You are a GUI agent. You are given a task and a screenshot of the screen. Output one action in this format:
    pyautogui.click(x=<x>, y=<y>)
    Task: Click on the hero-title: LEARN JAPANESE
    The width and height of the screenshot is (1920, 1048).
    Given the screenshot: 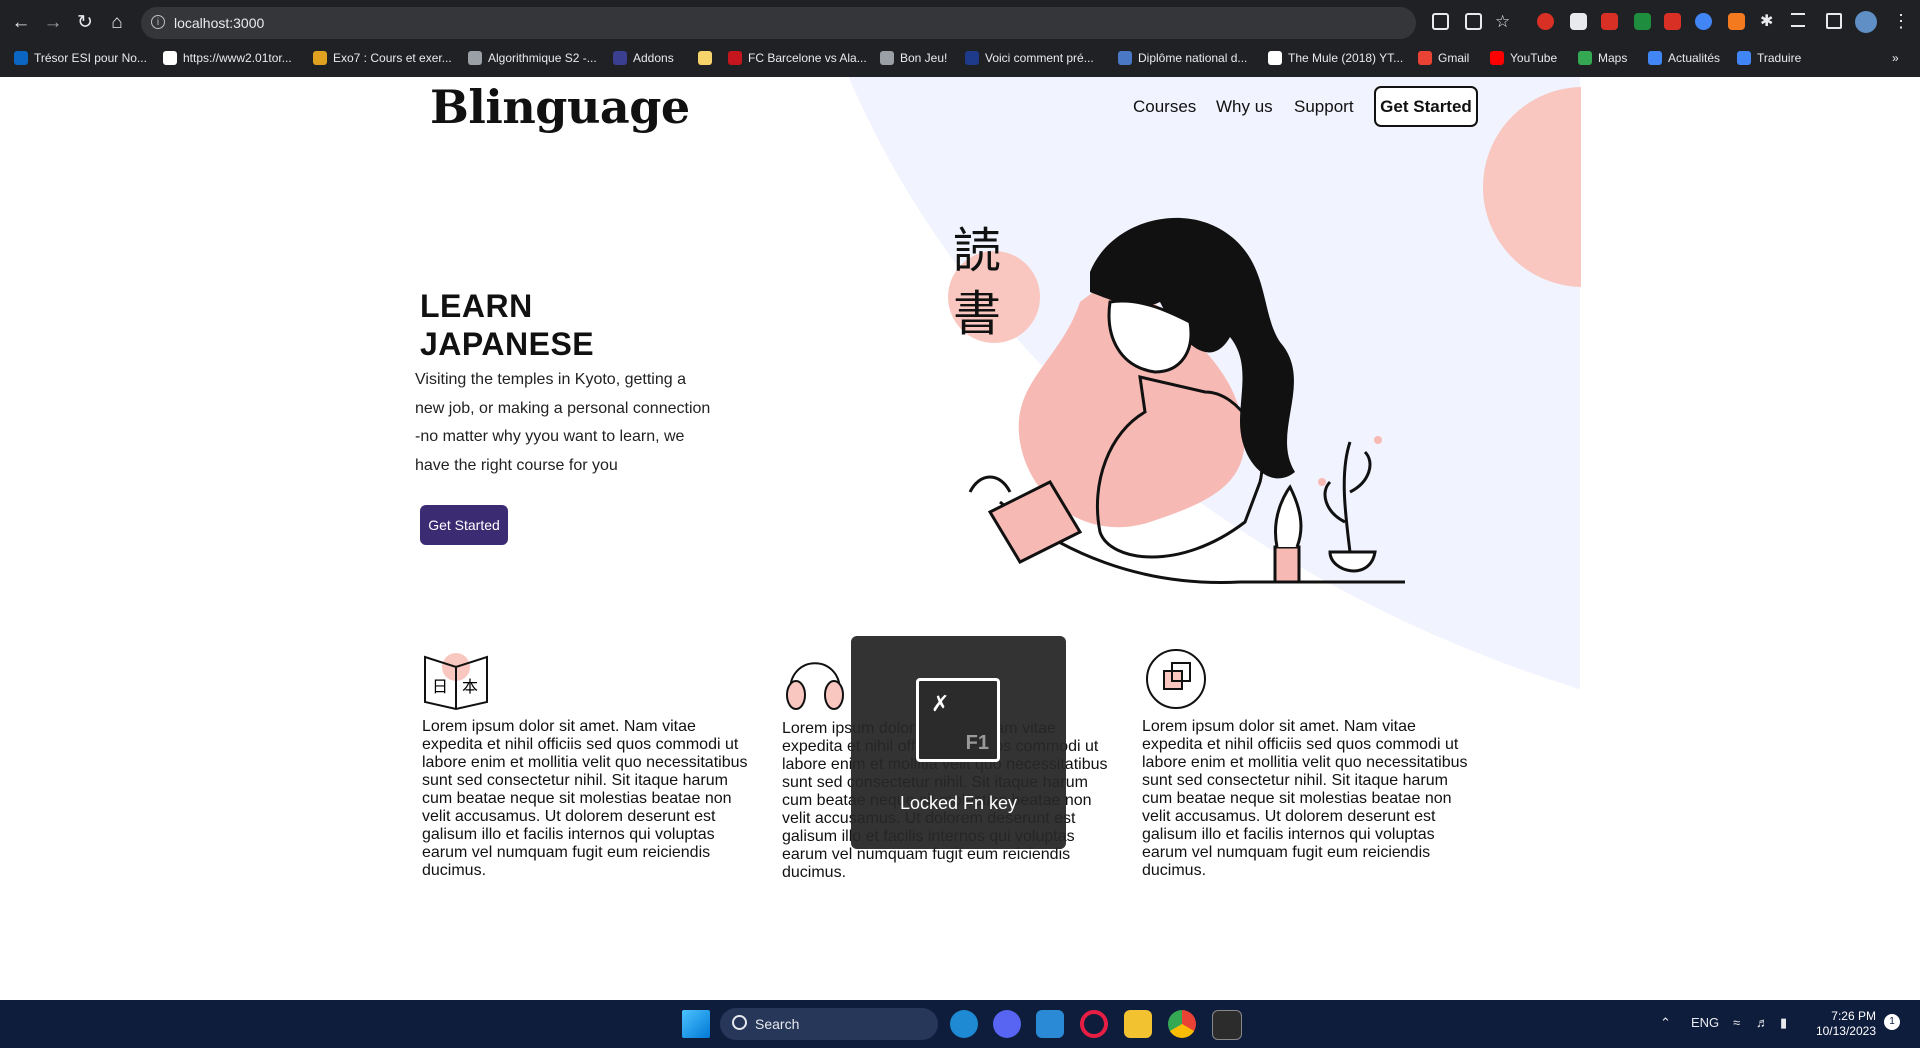 What is the action you would take?
    pyautogui.click(x=550, y=325)
    